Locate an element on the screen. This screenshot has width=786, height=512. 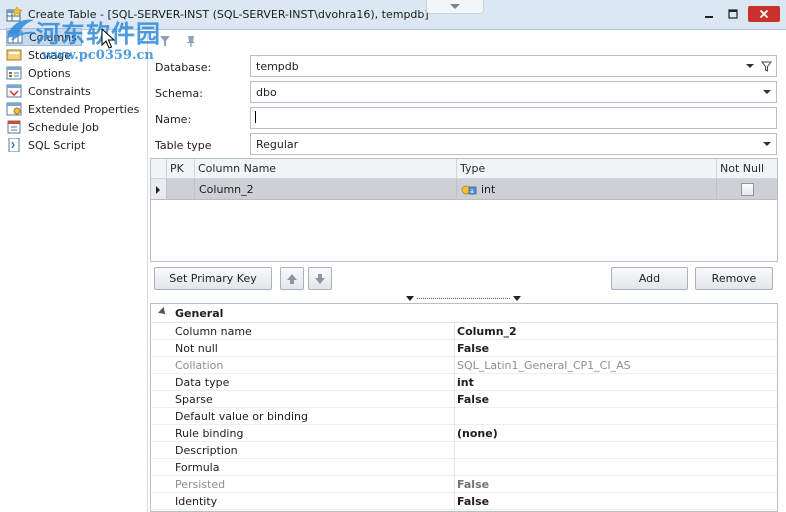
nav-item-label: Constraints is located at coordinates (59, 91).